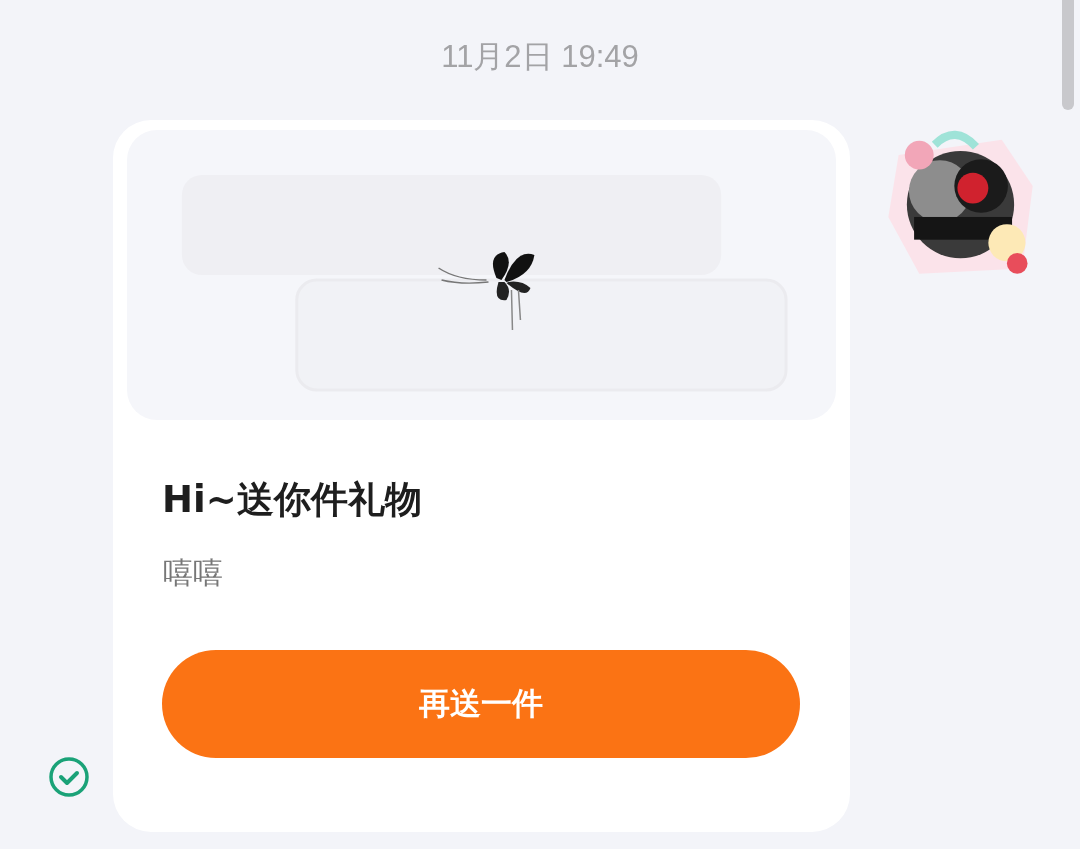  Describe the element at coordinates (481, 704) in the screenshot. I see `send-another-button: 再送一件` at that location.